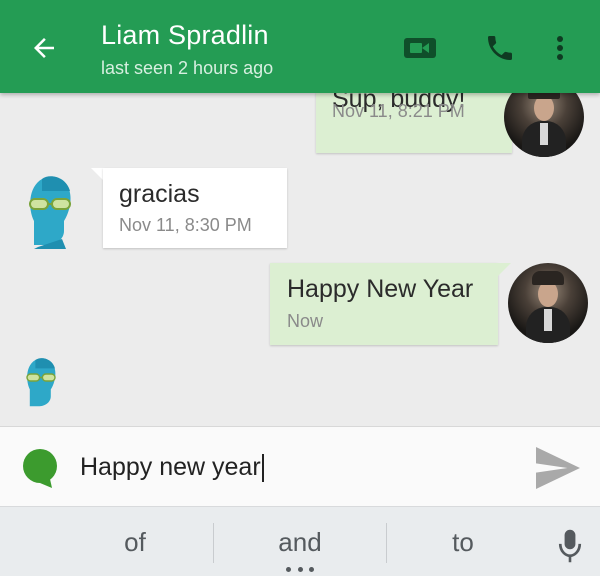  Describe the element at coordinates (463, 542) in the screenshot. I see `suggestion-to: to` at that location.